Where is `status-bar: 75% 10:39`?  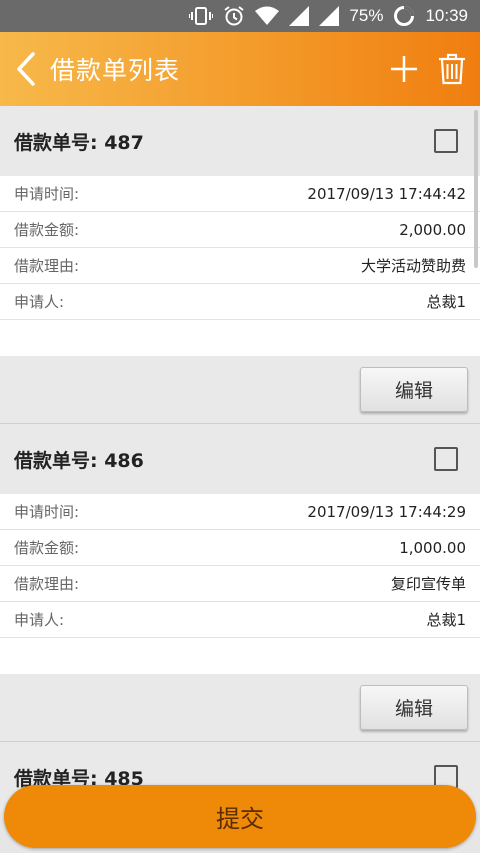
status-bar: 75% 10:39 is located at coordinates (240, 16).